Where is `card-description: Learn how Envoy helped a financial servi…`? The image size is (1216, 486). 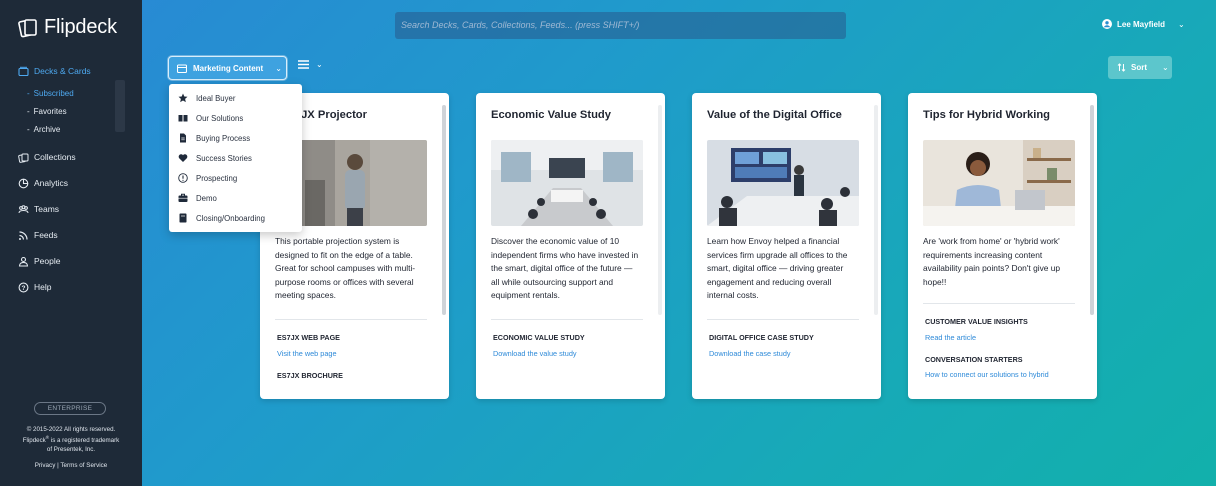
card-description: Learn how Envoy helped a financial servi… is located at coordinates (777, 268).